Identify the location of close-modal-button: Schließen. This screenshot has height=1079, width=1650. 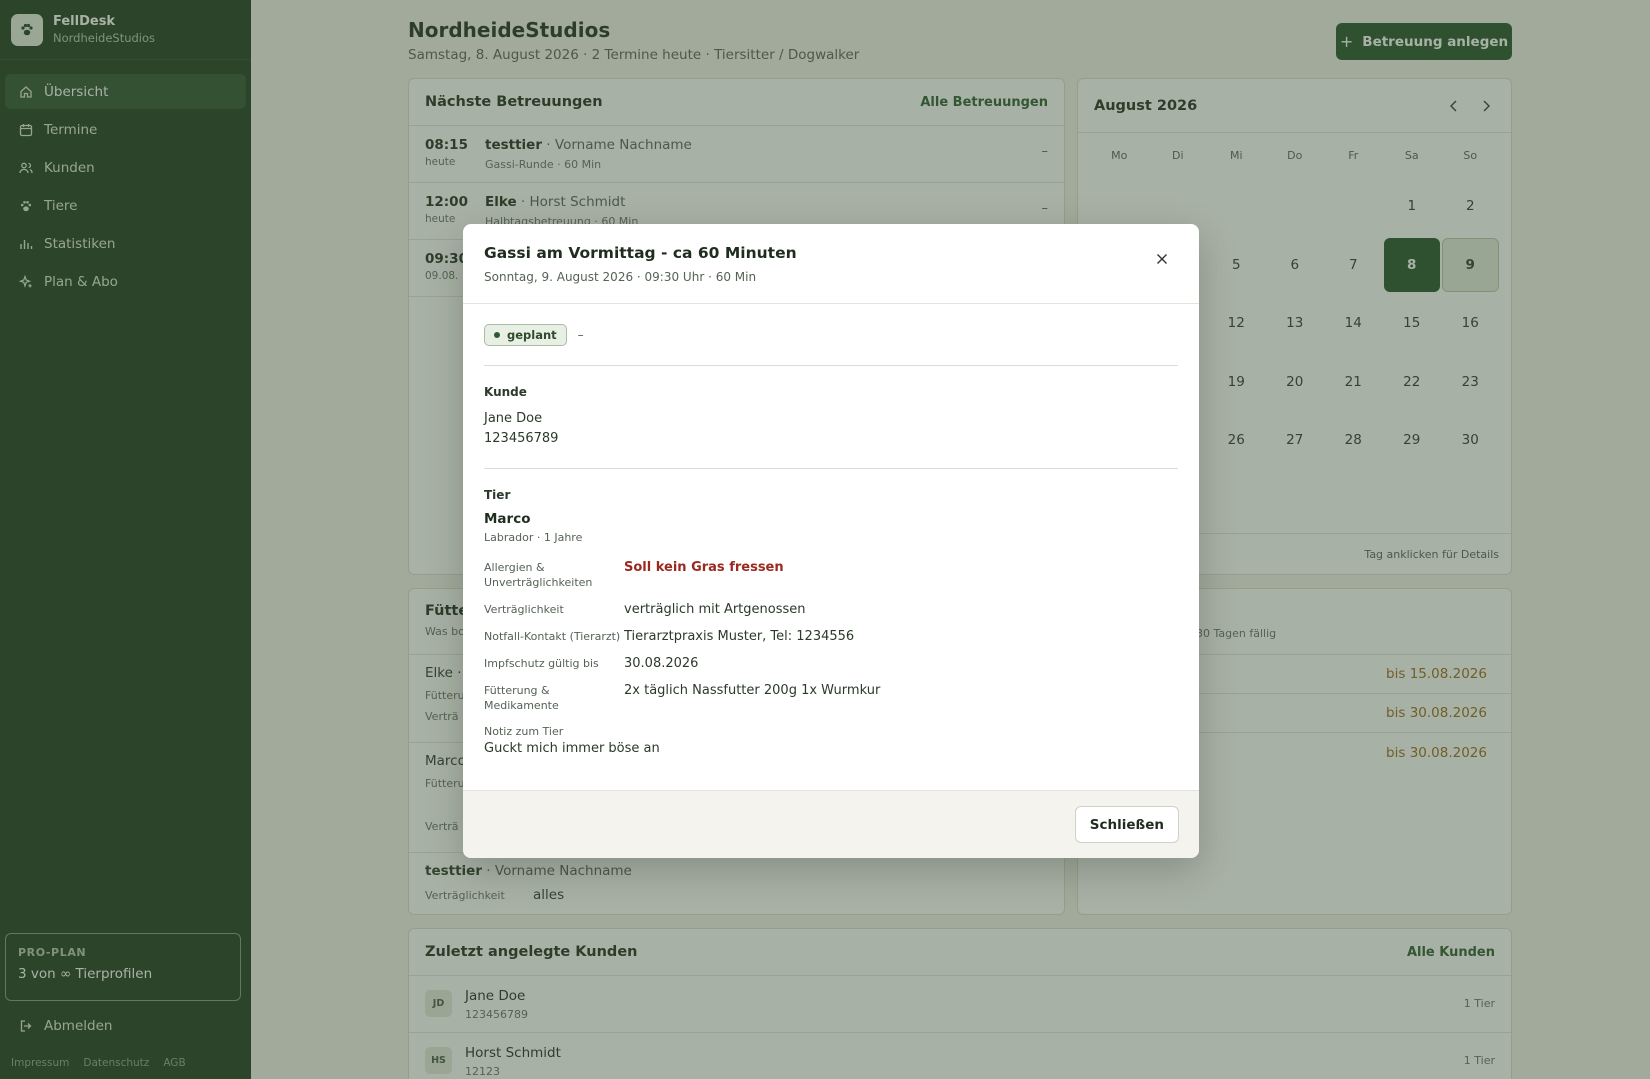
(1126, 824).